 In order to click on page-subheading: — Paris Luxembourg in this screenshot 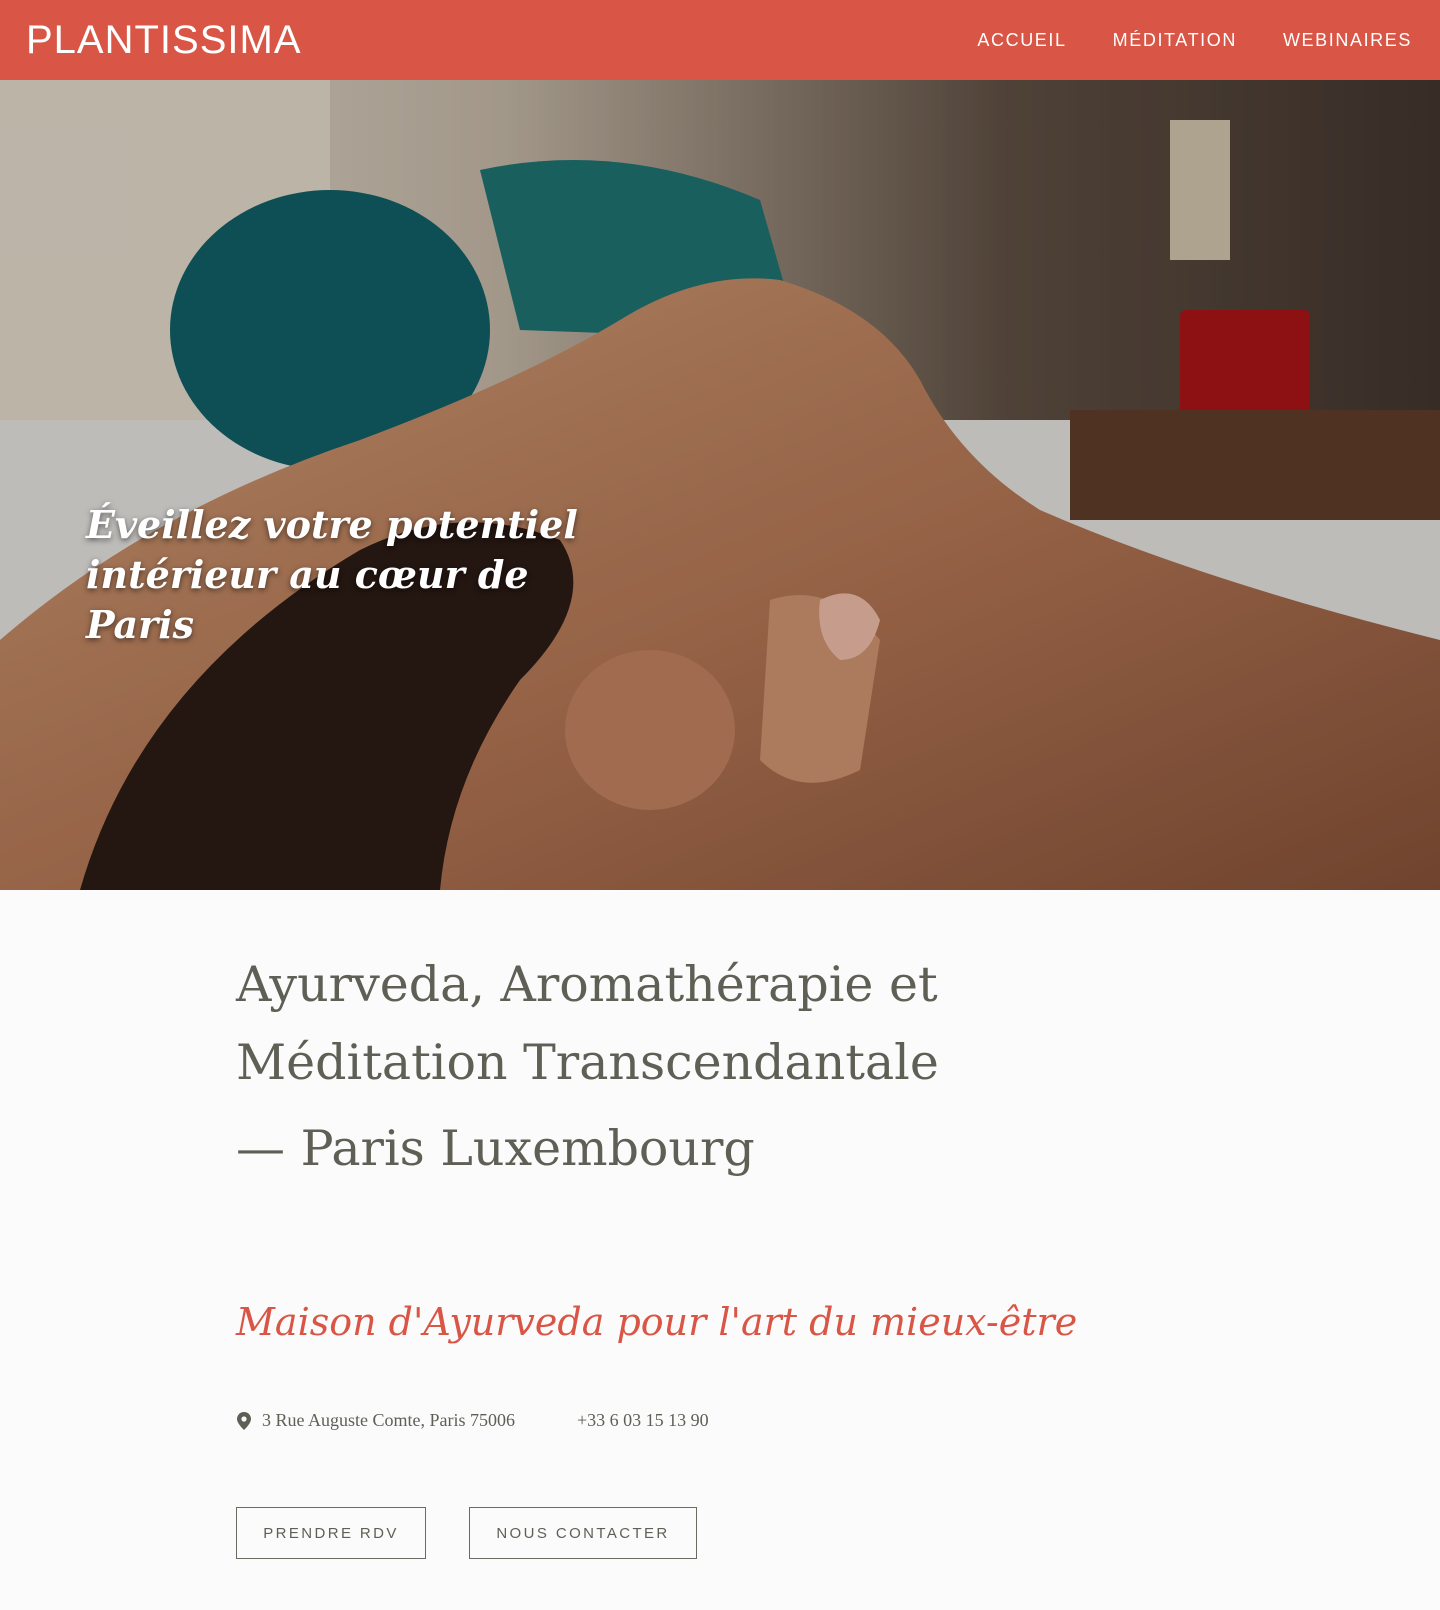, I will do `click(495, 1148)`.